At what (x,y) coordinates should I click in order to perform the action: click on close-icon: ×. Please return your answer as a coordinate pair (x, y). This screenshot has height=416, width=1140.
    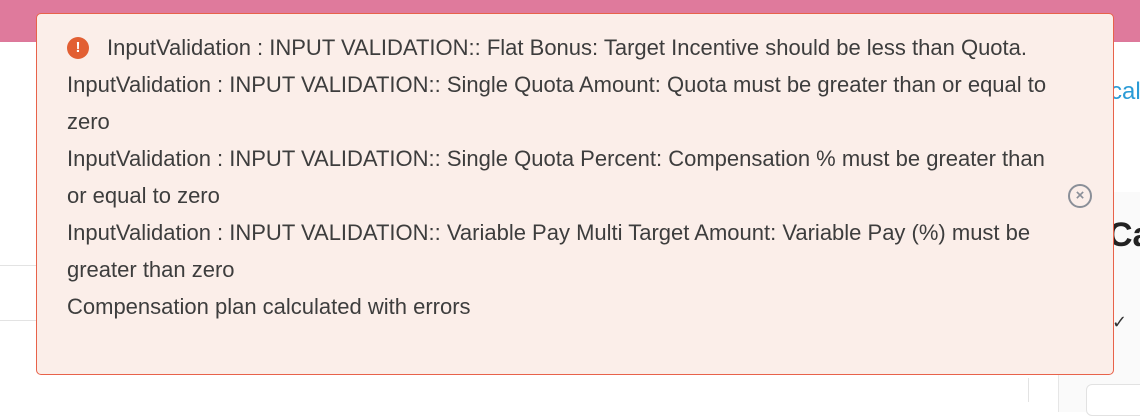
    Looking at the image, I should click on (1080, 196).